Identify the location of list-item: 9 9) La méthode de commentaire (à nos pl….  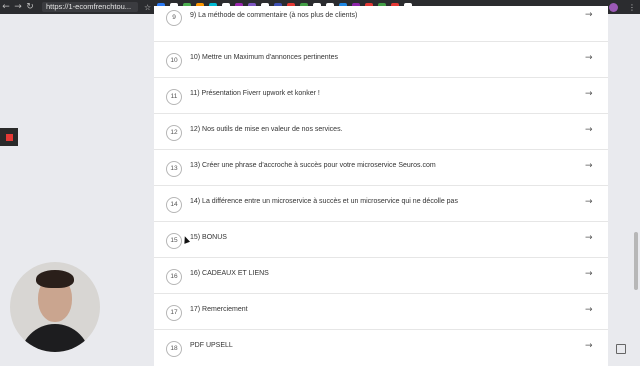
(381, 24).